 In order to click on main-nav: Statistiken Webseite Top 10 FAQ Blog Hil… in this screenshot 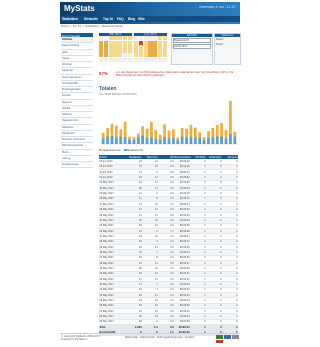, I will do `click(150, 19)`.